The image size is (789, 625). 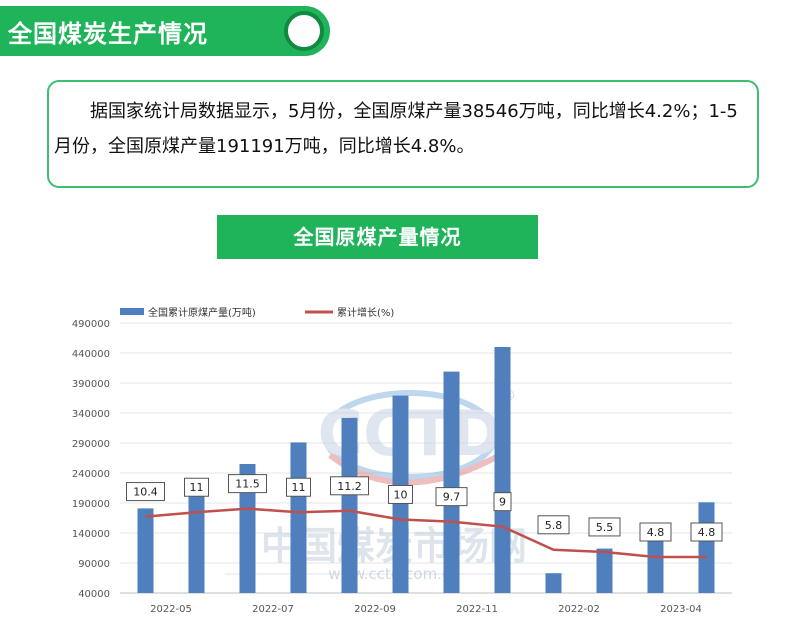 I want to click on data-label: 5.8, so click(x=554, y=525).